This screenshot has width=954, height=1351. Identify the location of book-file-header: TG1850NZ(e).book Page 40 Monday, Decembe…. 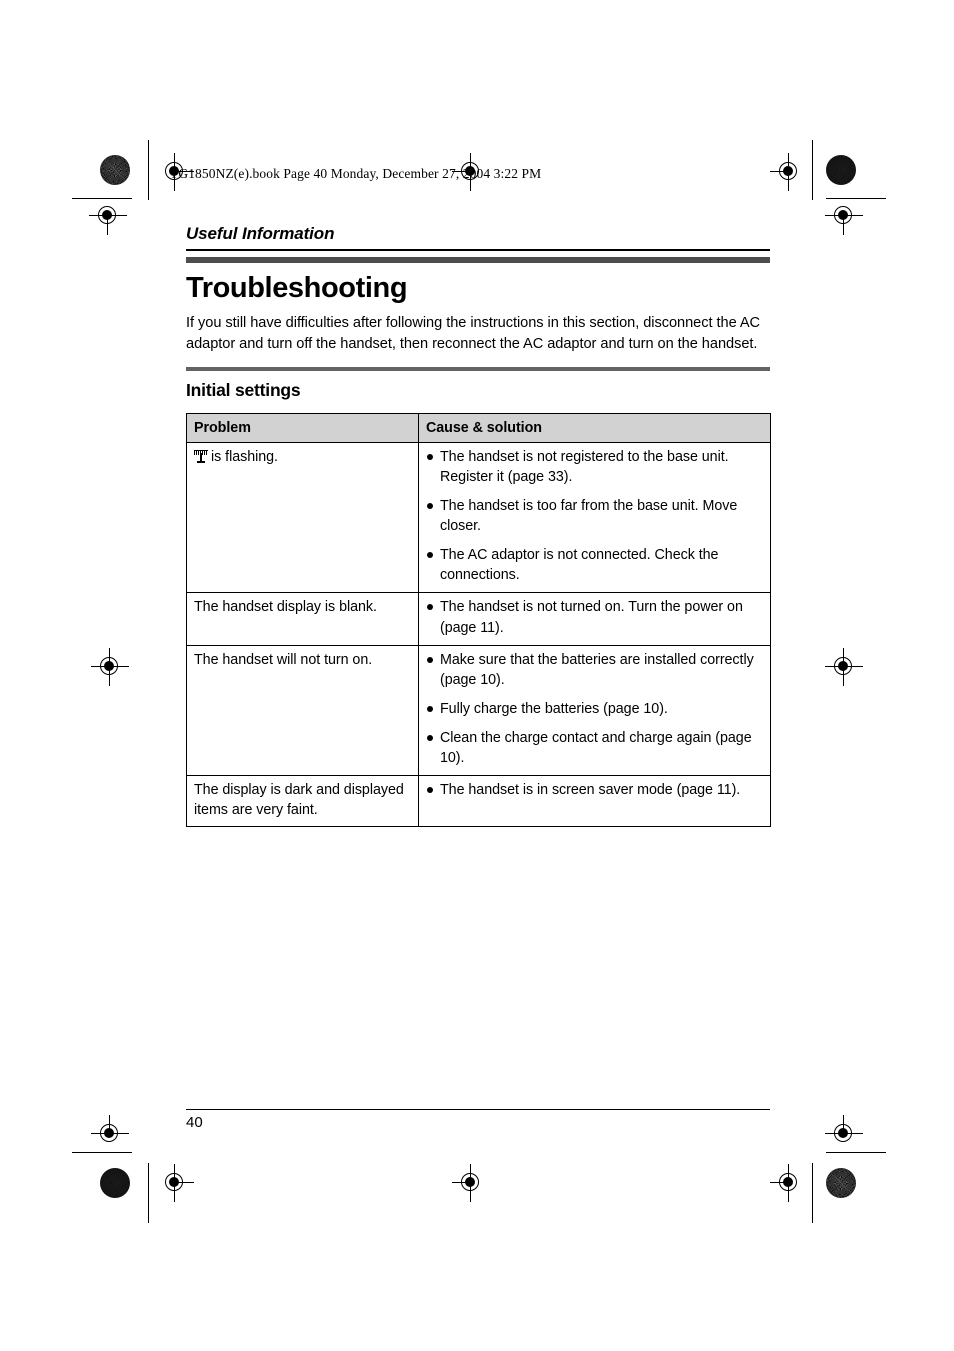
(356, 173).